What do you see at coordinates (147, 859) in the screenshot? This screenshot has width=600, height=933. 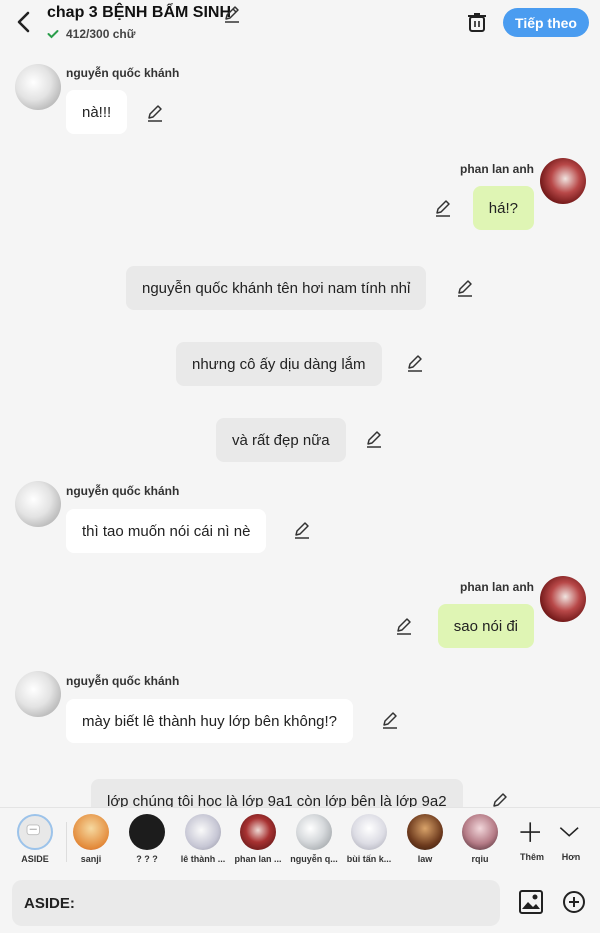 I see `character-label: ? ? ?` at bounding box center [147, 859].